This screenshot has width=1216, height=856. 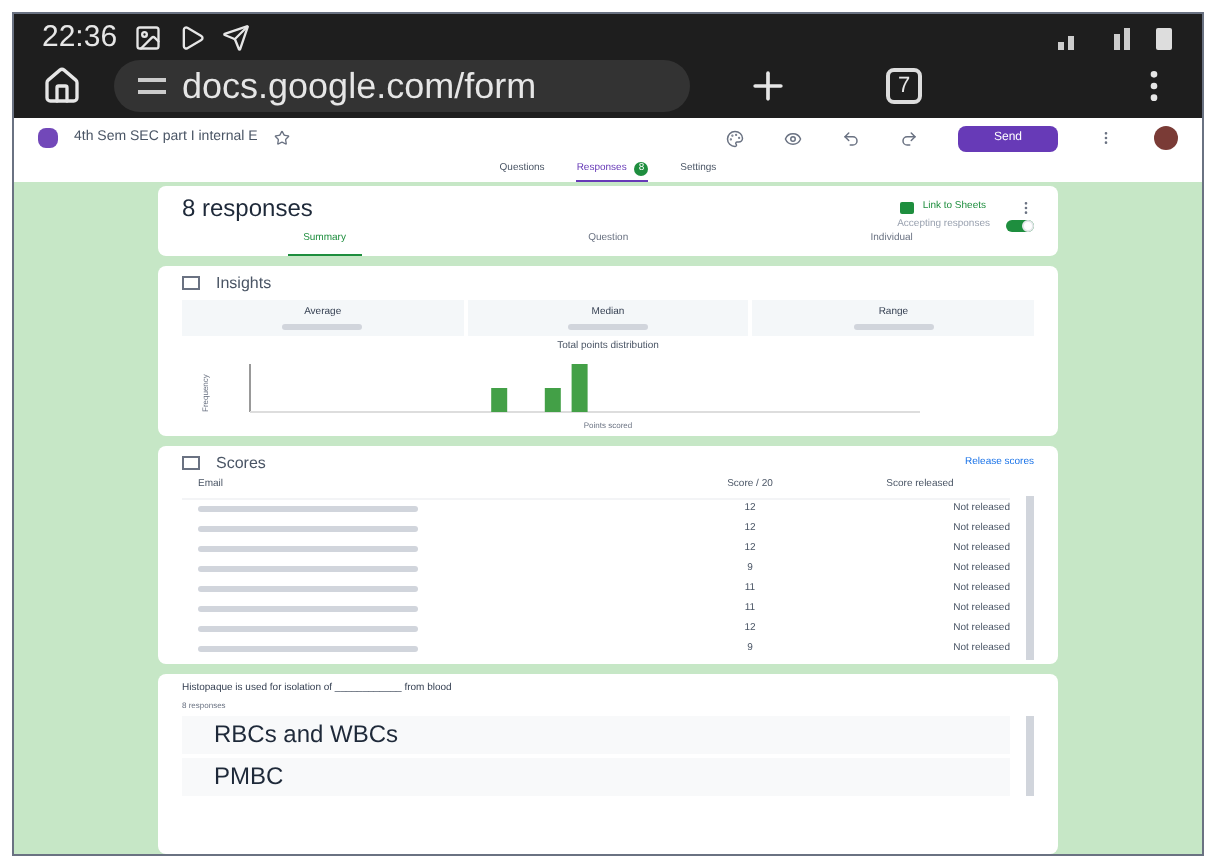 I want to click on palette-icon, so click(x=734, y=138).